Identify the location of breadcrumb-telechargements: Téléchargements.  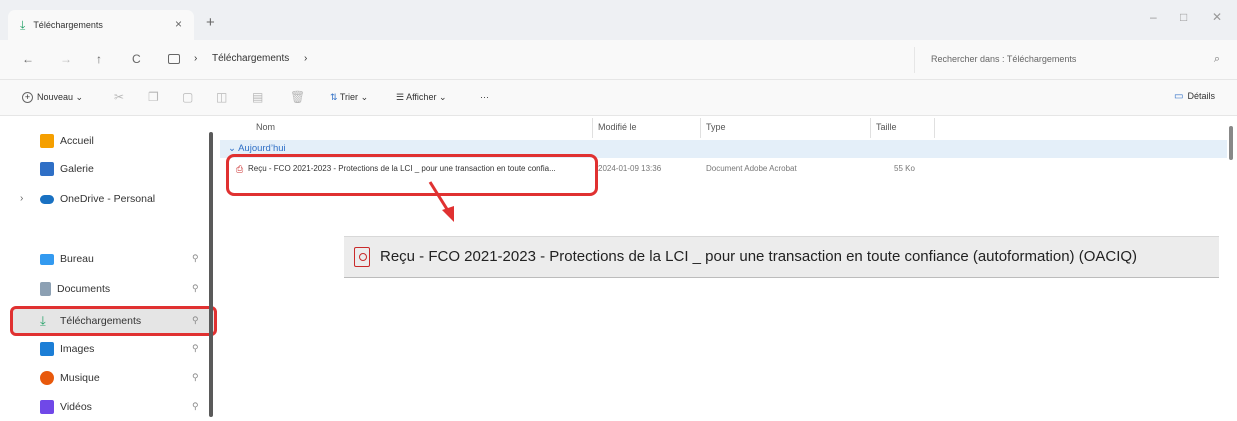
(250, 58).